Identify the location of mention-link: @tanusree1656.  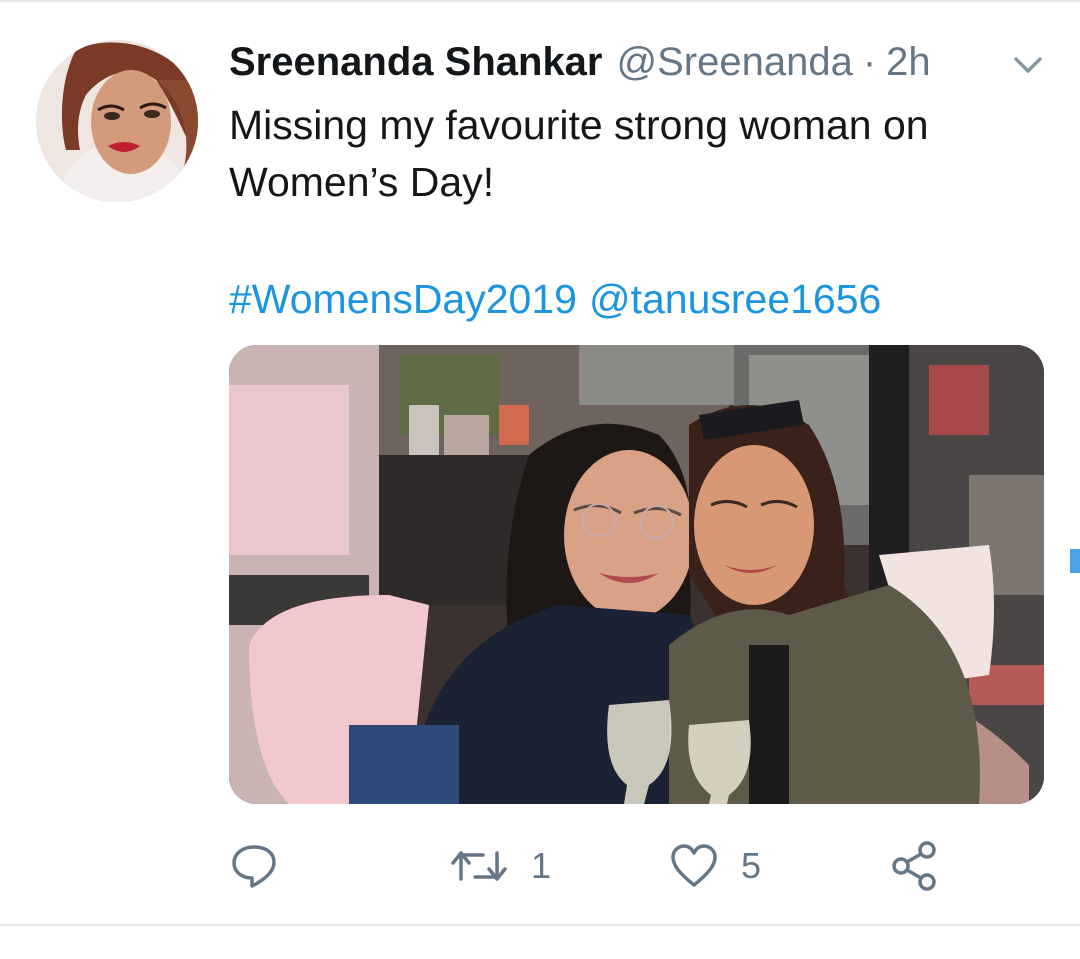
(735, 299).